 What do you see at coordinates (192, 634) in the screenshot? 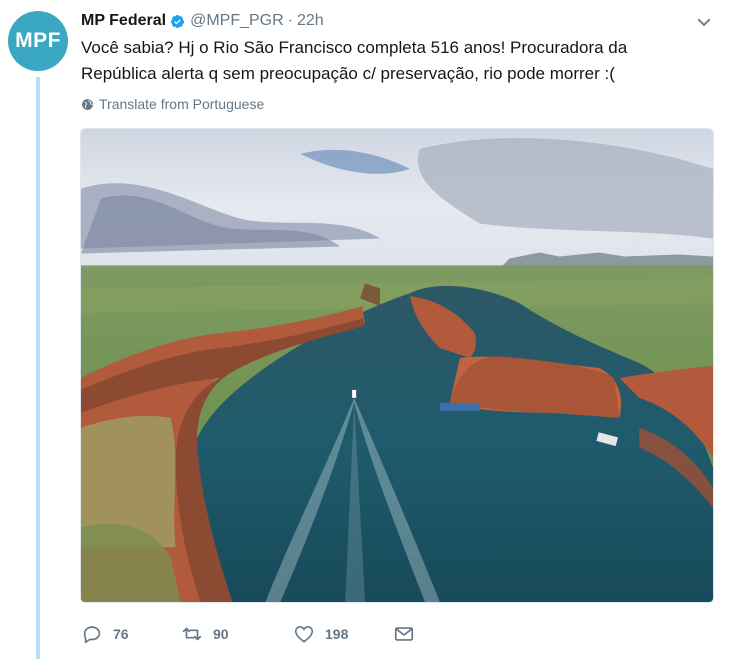
I see `retweet-icon` at bounding box center [192, 634].